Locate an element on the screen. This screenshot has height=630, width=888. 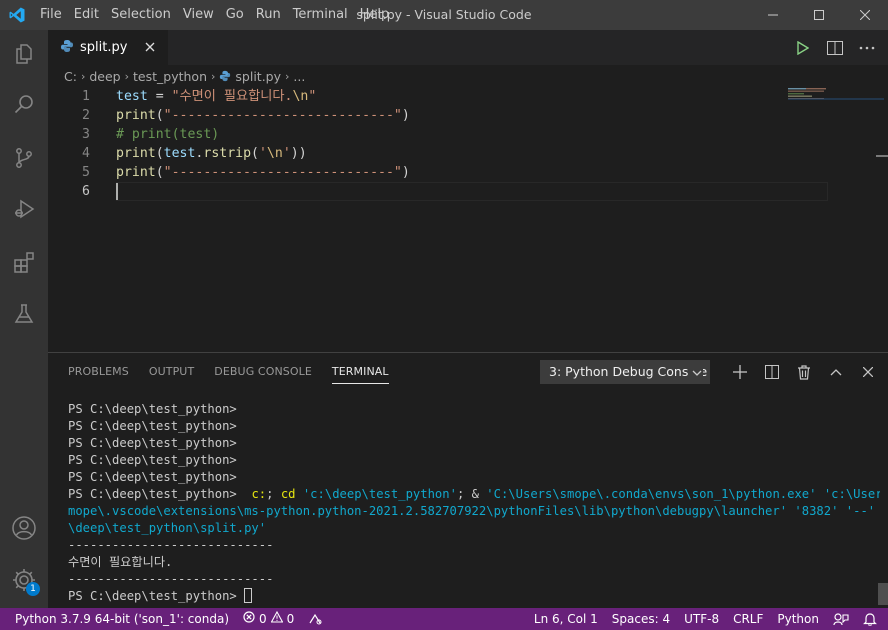
breadcrumb-file: split.py is located at coordinates (258, 76).